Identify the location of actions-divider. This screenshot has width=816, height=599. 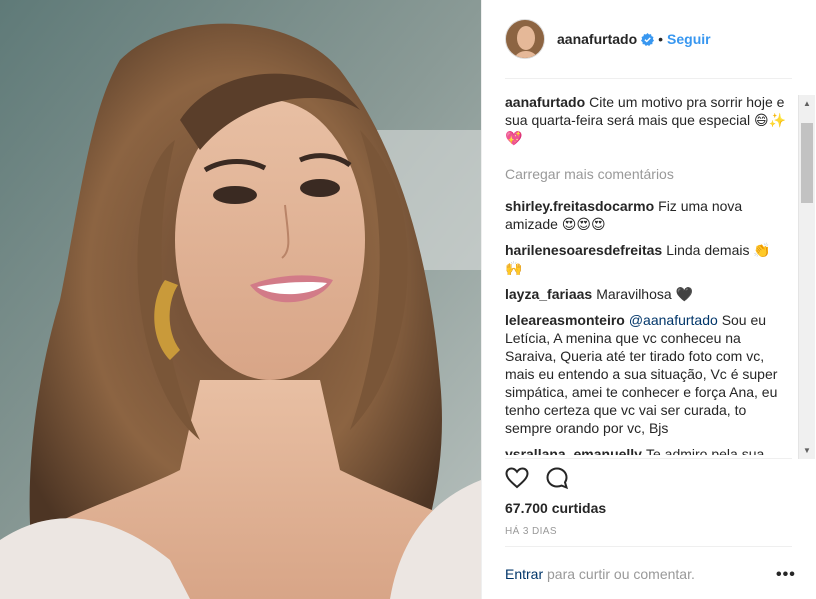
(648, 458).